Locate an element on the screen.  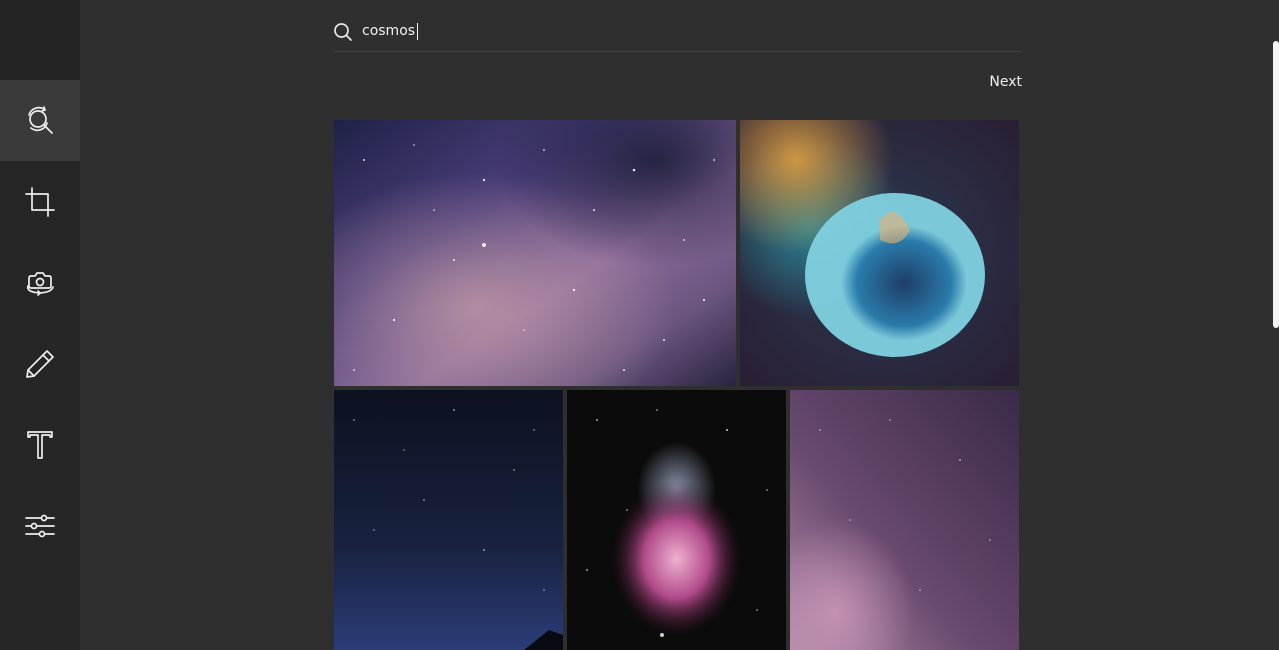
text-caret is located at coordinates (417, 31).